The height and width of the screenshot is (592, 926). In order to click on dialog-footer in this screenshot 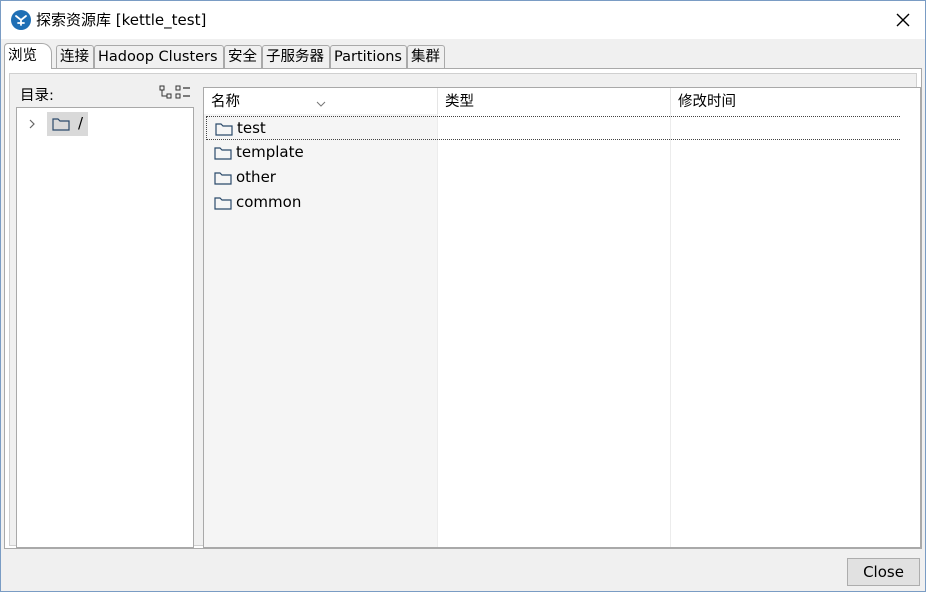, I will do `click(463, 572)`.